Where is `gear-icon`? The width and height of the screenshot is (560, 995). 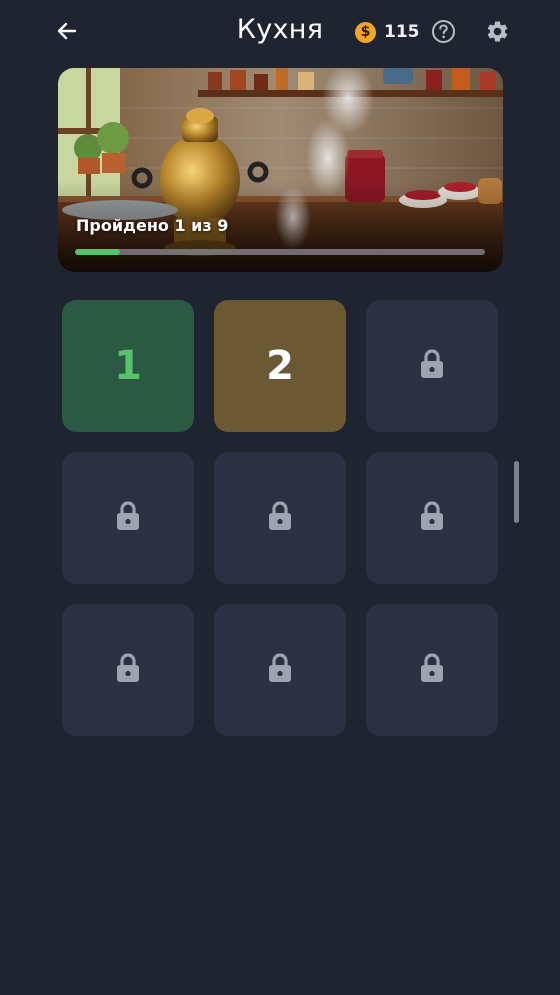
gear-icon is located at coordinates (497, 31).